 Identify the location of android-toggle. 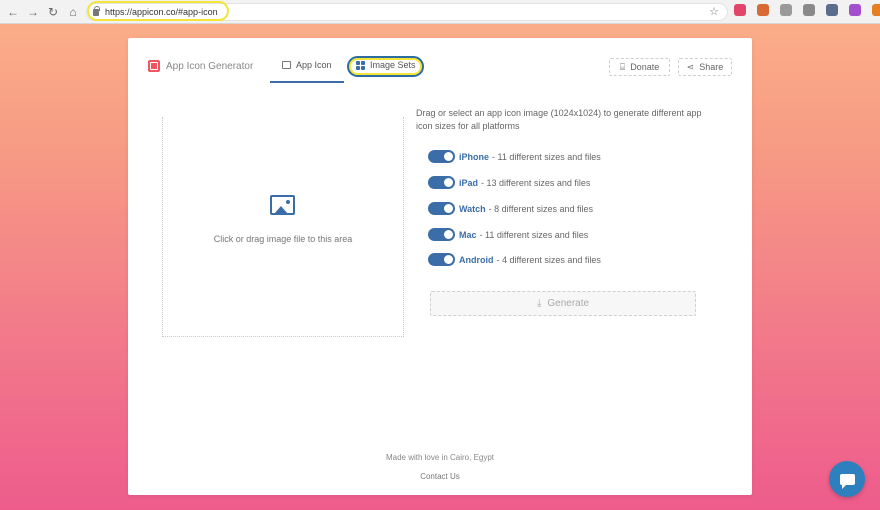
(441, 259).